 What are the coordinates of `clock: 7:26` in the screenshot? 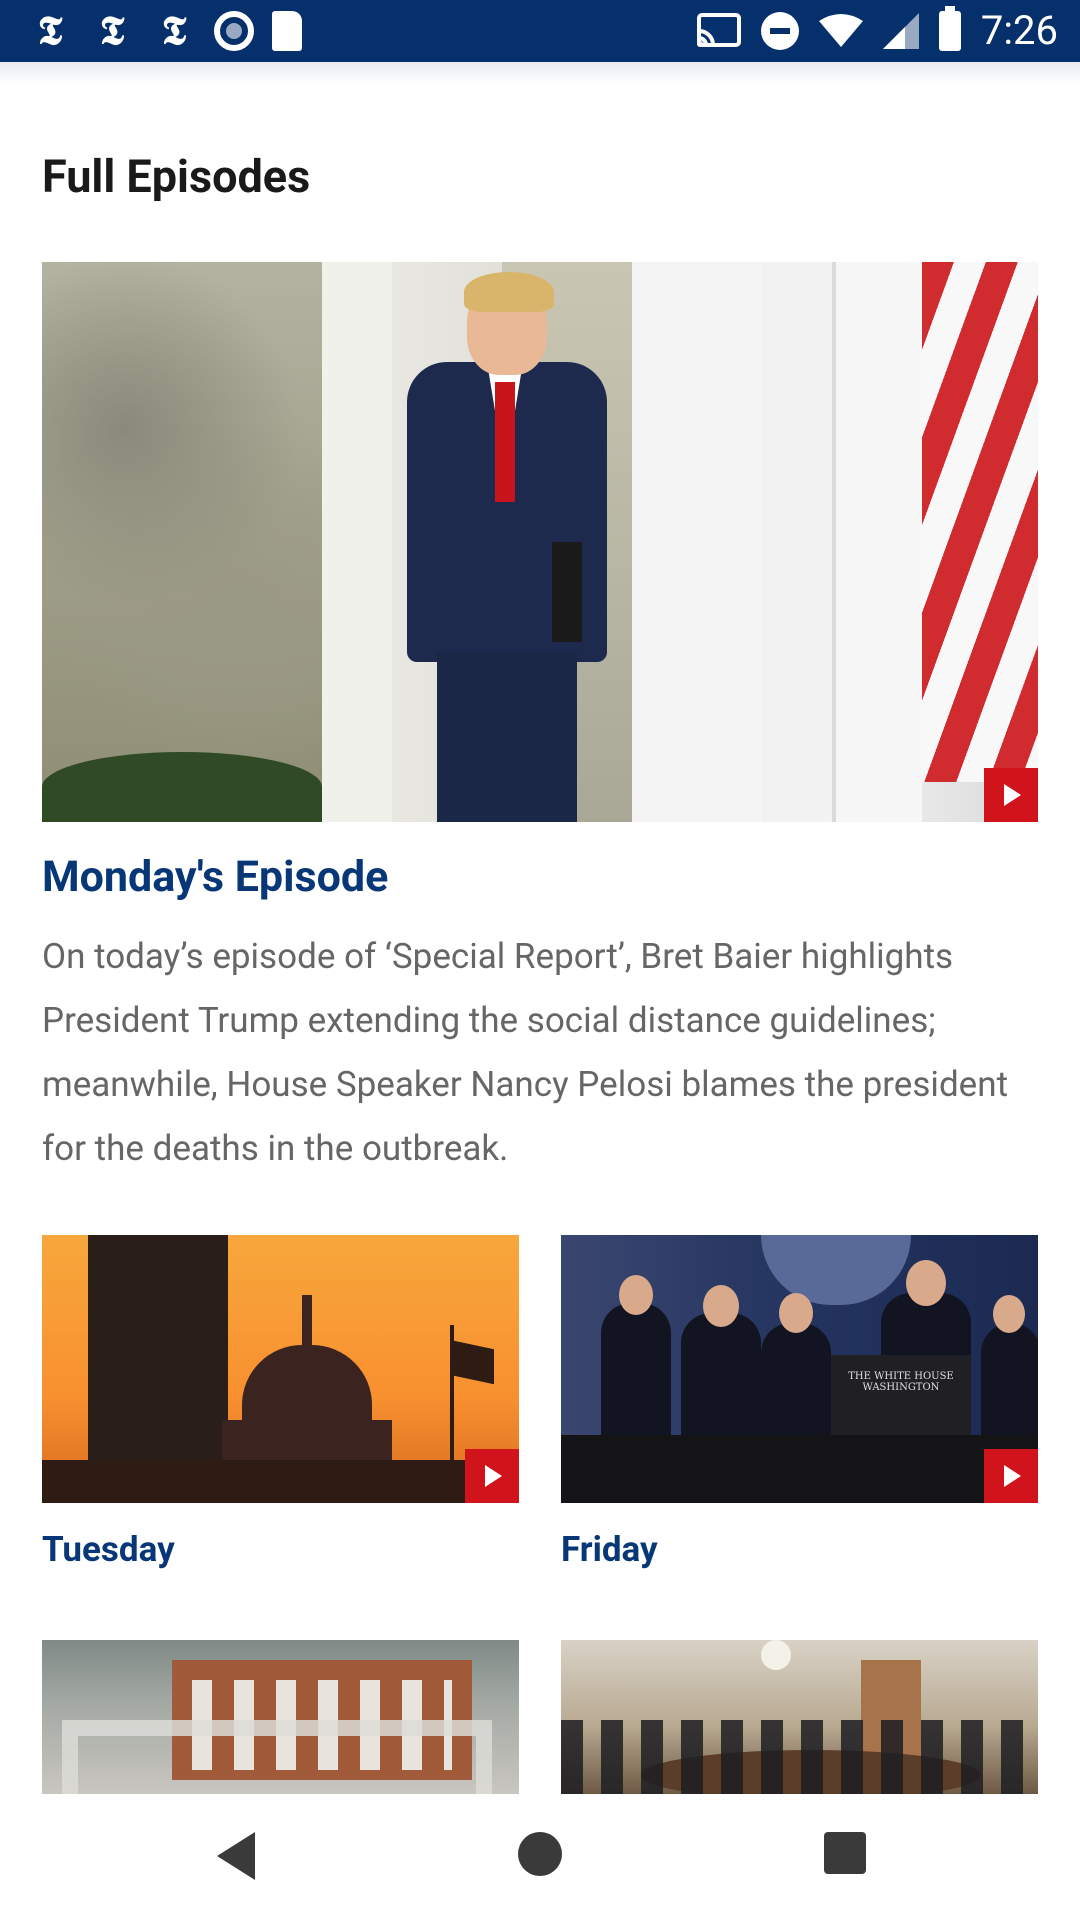 It's located at (1019, 30).